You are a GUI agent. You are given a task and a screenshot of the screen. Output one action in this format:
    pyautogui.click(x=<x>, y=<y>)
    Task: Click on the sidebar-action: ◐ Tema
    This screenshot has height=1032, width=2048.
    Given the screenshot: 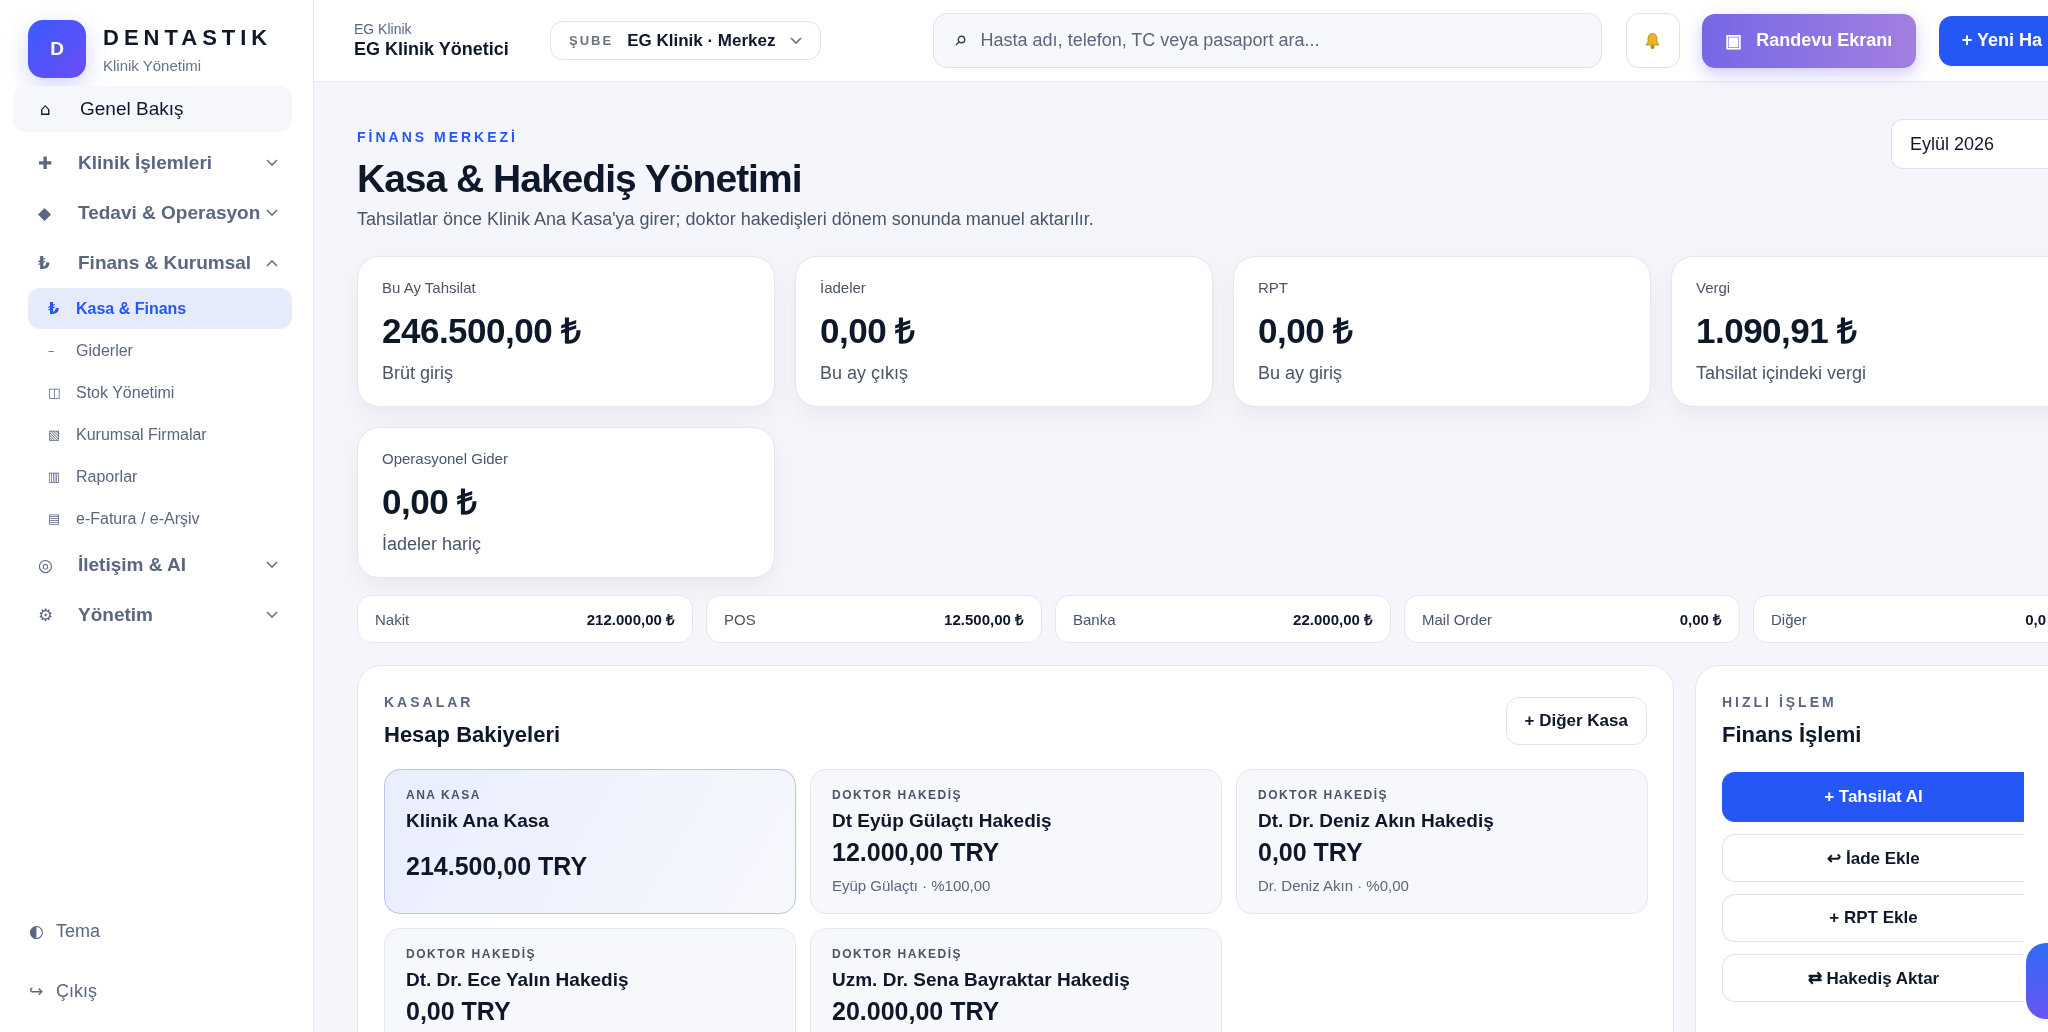 What is the action you would take?
    pyautogui.click(x=171, y=931)
    